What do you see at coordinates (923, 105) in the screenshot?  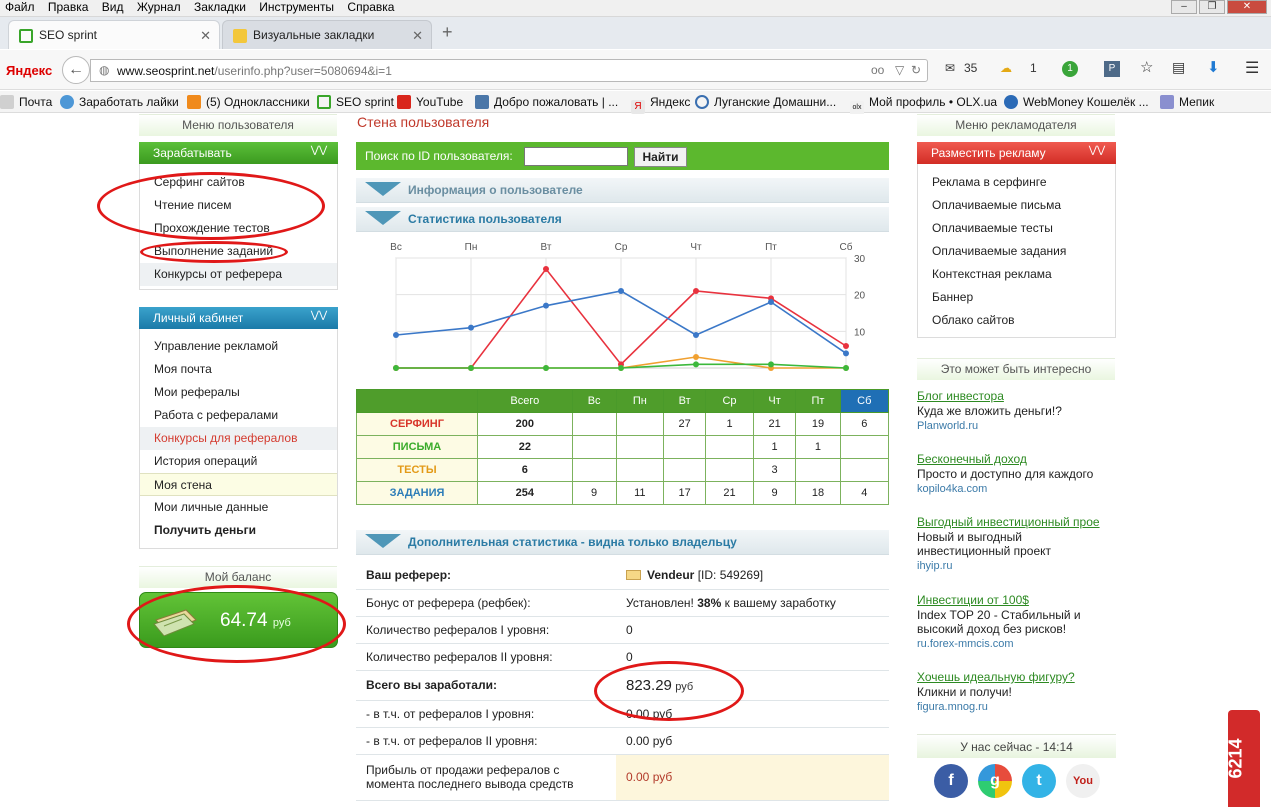 I see `bookmark-olx: olx Мой профиль • OLX.ua` at bounding box center [923, 105].